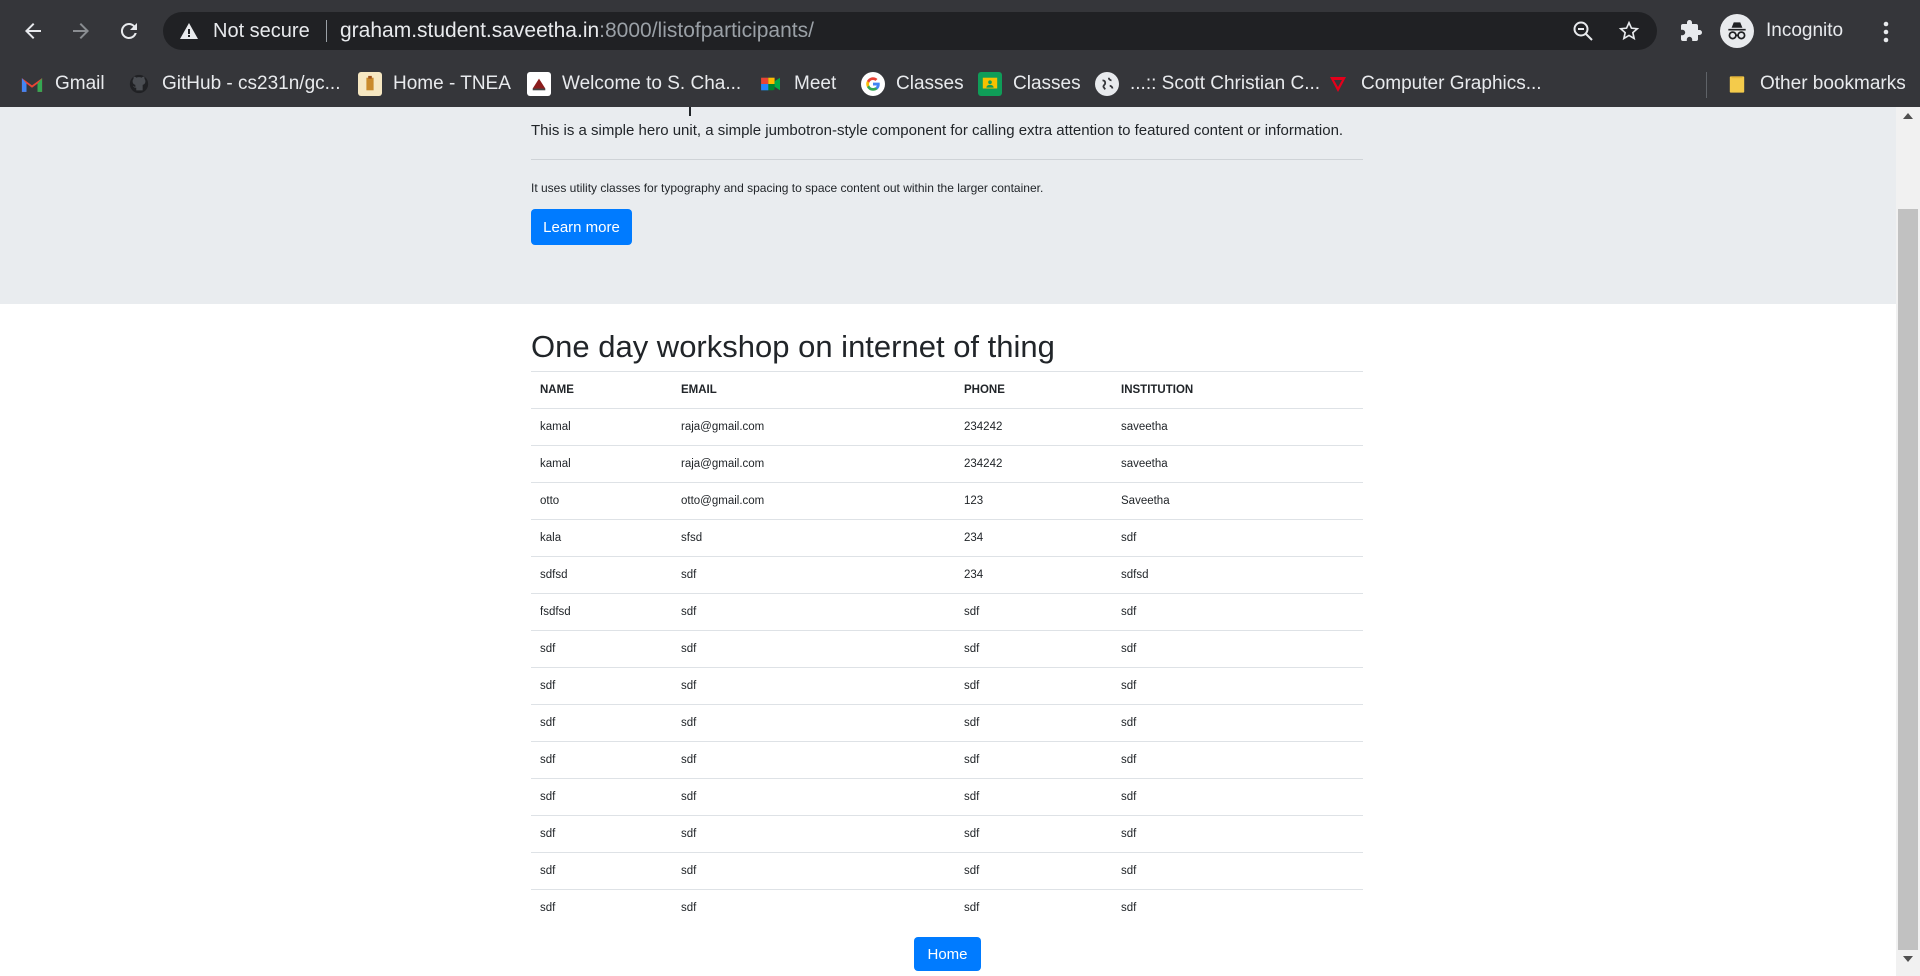  Describe the element at coordinates (1033, 427) in the screenshot. I see `cell-phone: 234242` at that location.